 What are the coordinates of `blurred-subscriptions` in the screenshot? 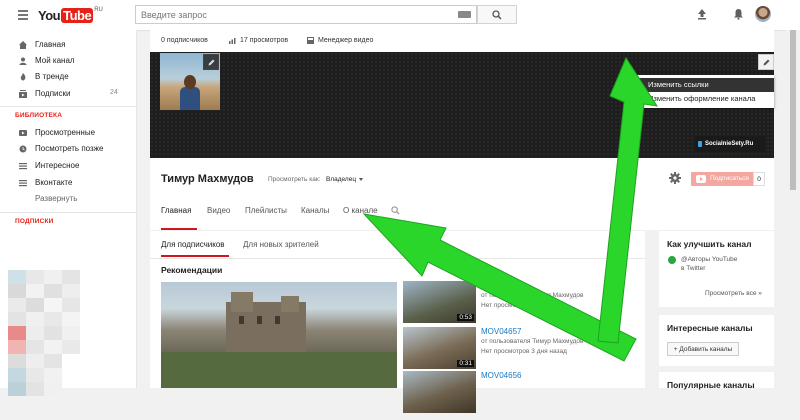 It's located at (55, 345).